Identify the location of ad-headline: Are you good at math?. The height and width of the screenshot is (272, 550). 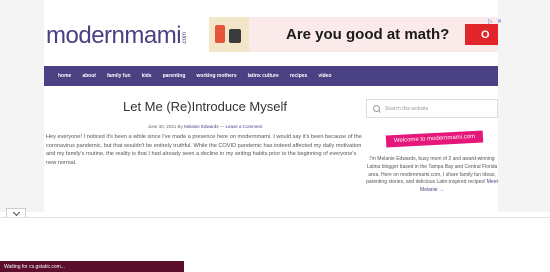
(368, 34).